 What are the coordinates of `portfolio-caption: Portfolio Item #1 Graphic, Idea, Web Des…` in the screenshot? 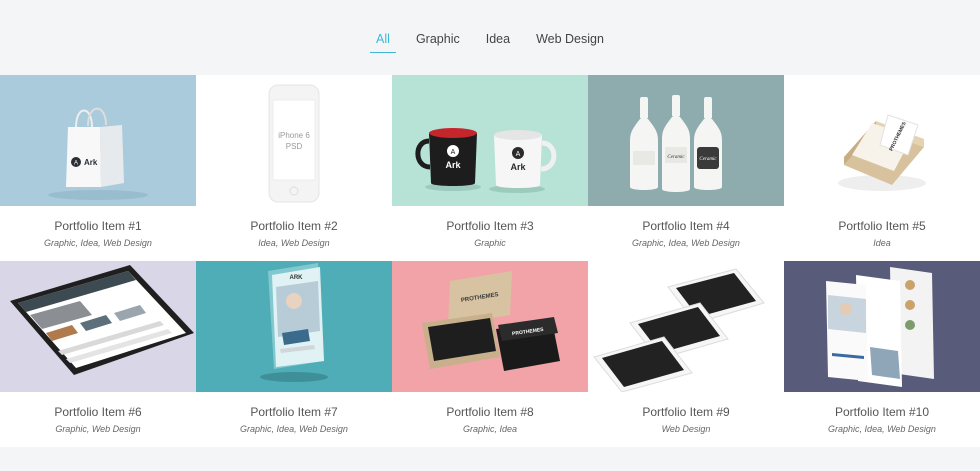 It's located at (98, 233).